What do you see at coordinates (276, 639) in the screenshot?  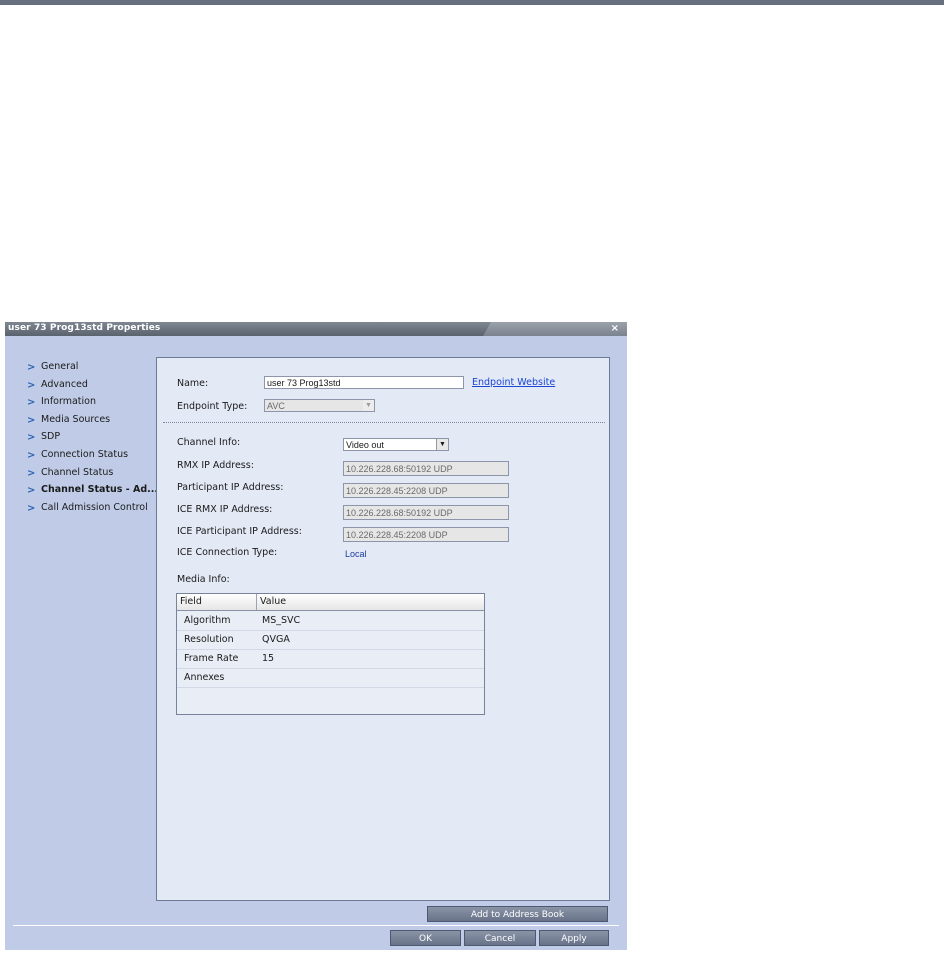 I see `table-cell-value: QVGA` at bounding box center [276, 639].